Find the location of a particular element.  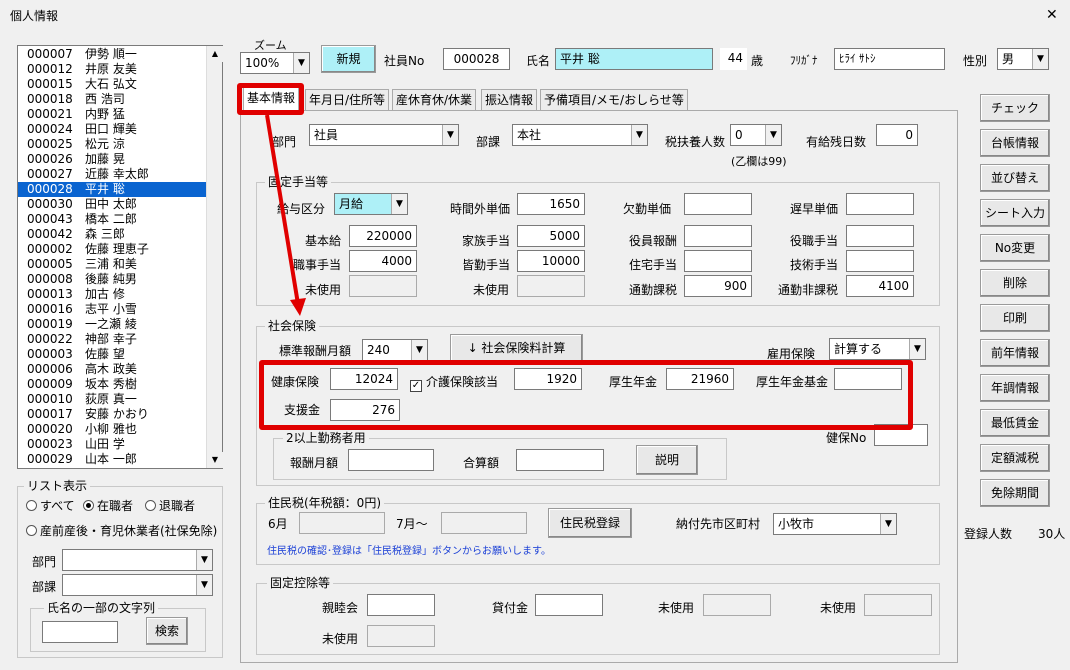

dependents-select: 0 ▼ is located at coordinates (756, 135).